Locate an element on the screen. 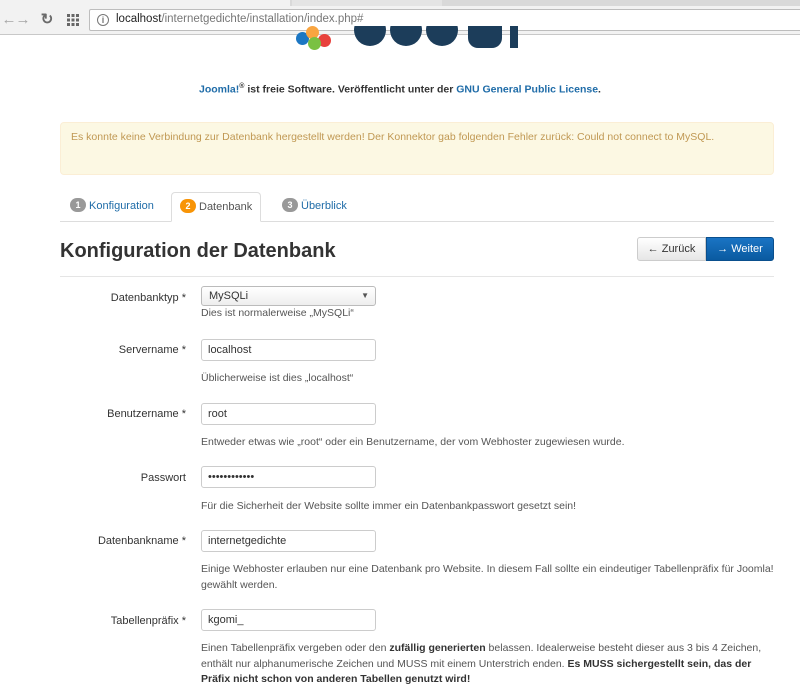 The height and width of the screenshot is (692, 800). prefix-label: Tabellenpräfix * is located at coordinates (148, 621).